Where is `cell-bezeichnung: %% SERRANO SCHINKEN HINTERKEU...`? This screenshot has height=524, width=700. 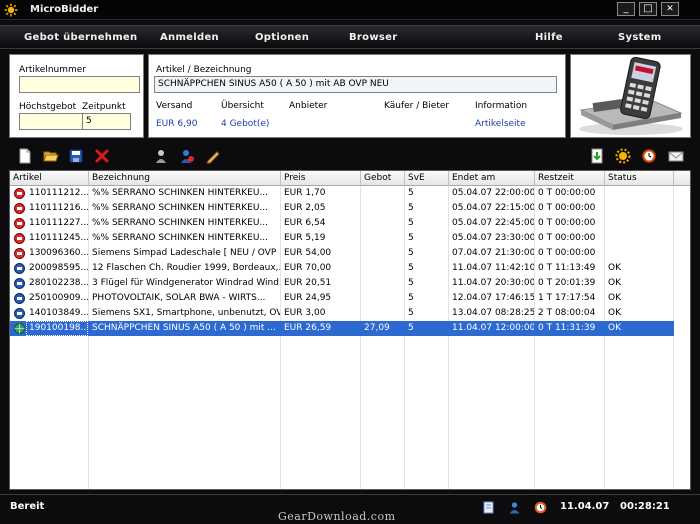
cell-bezeichnung: %% SERRANO SCHINKEN HINTERKEU... is located at coordinates (180, 208).